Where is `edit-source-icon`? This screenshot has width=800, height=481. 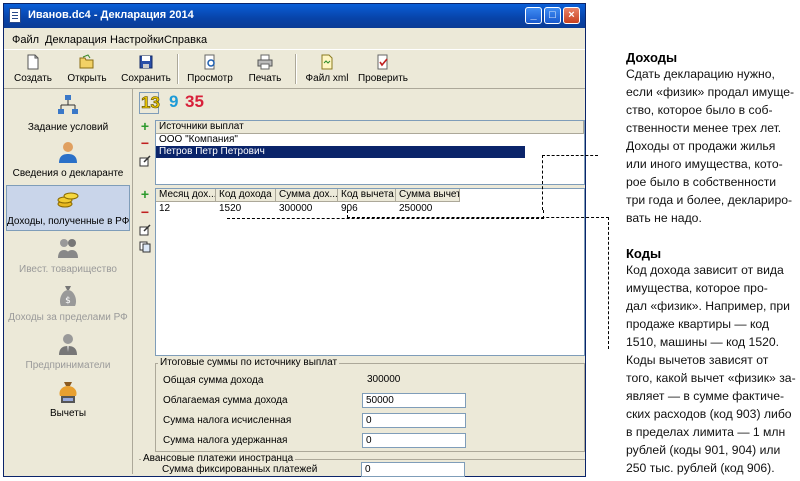
edit-source-icon is located at coordinates (145, 161).